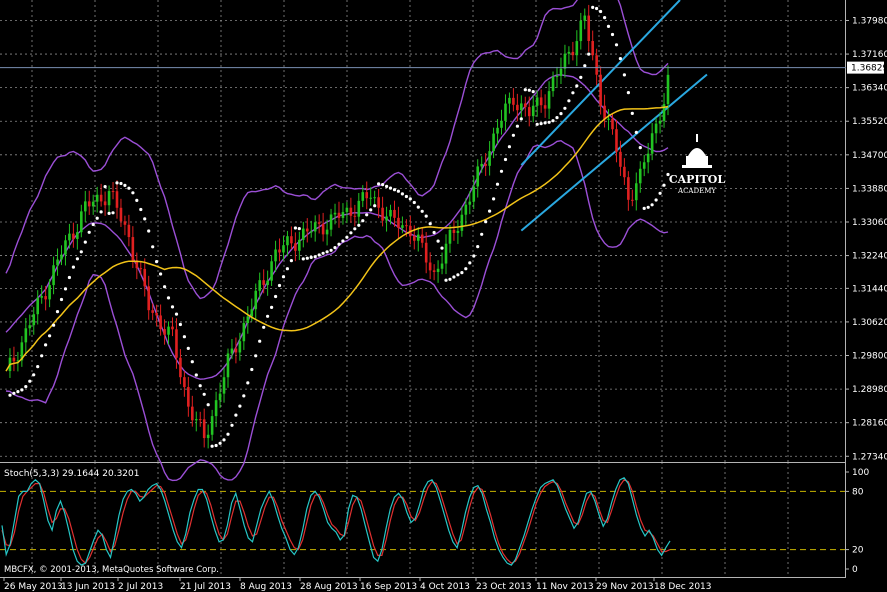  I want to click on logo-spire, so click(697, 138).